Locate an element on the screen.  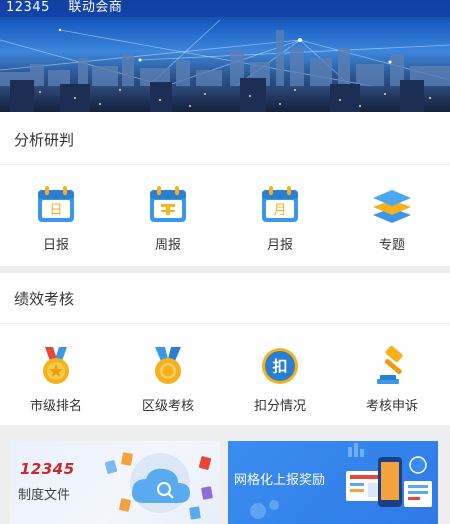
monthly-calendar-icon: 月 is located at coordinates (280, 204).